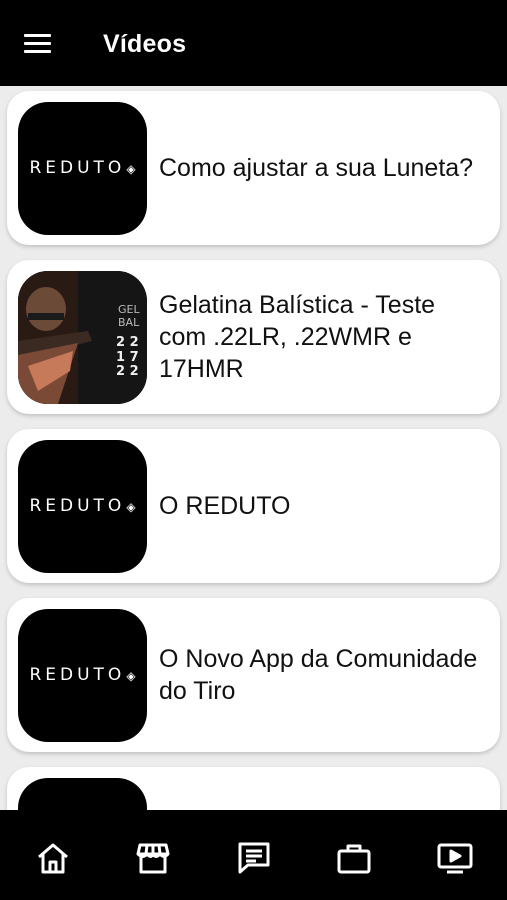  What do you see at coordinates (129, 322) in the screenshot?
I see `svg-text: BAL` at bounding box center [129, 322].